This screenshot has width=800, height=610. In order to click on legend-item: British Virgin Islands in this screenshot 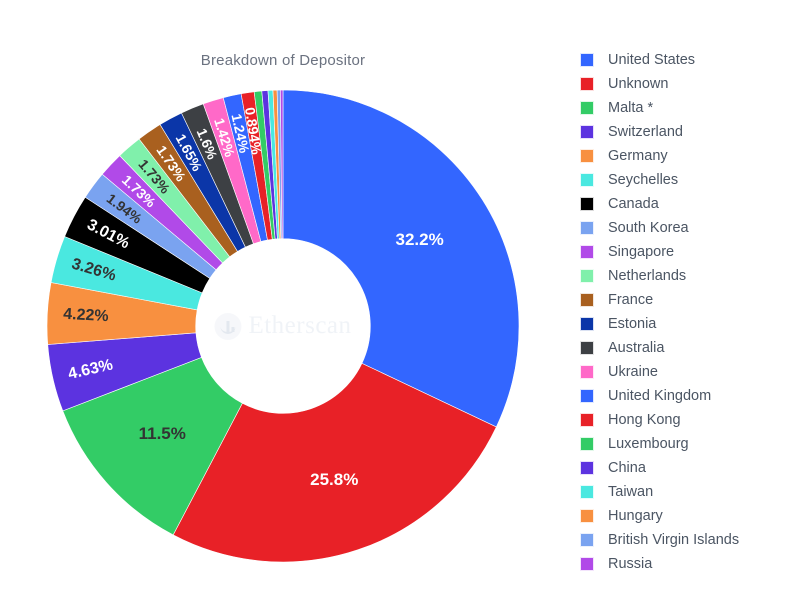, I will do `click(690, 540)`.